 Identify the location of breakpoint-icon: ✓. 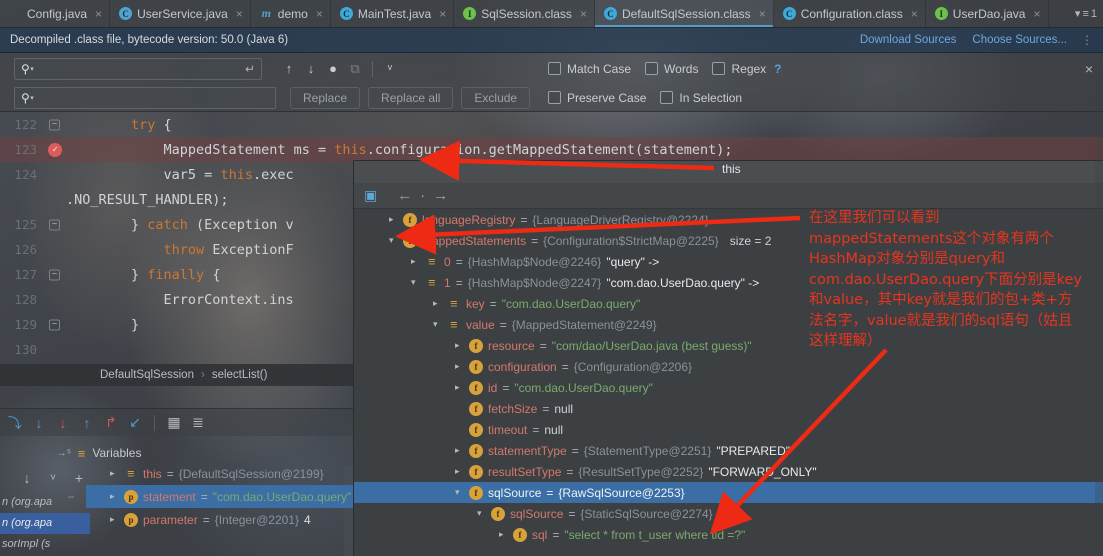
(55, 149).